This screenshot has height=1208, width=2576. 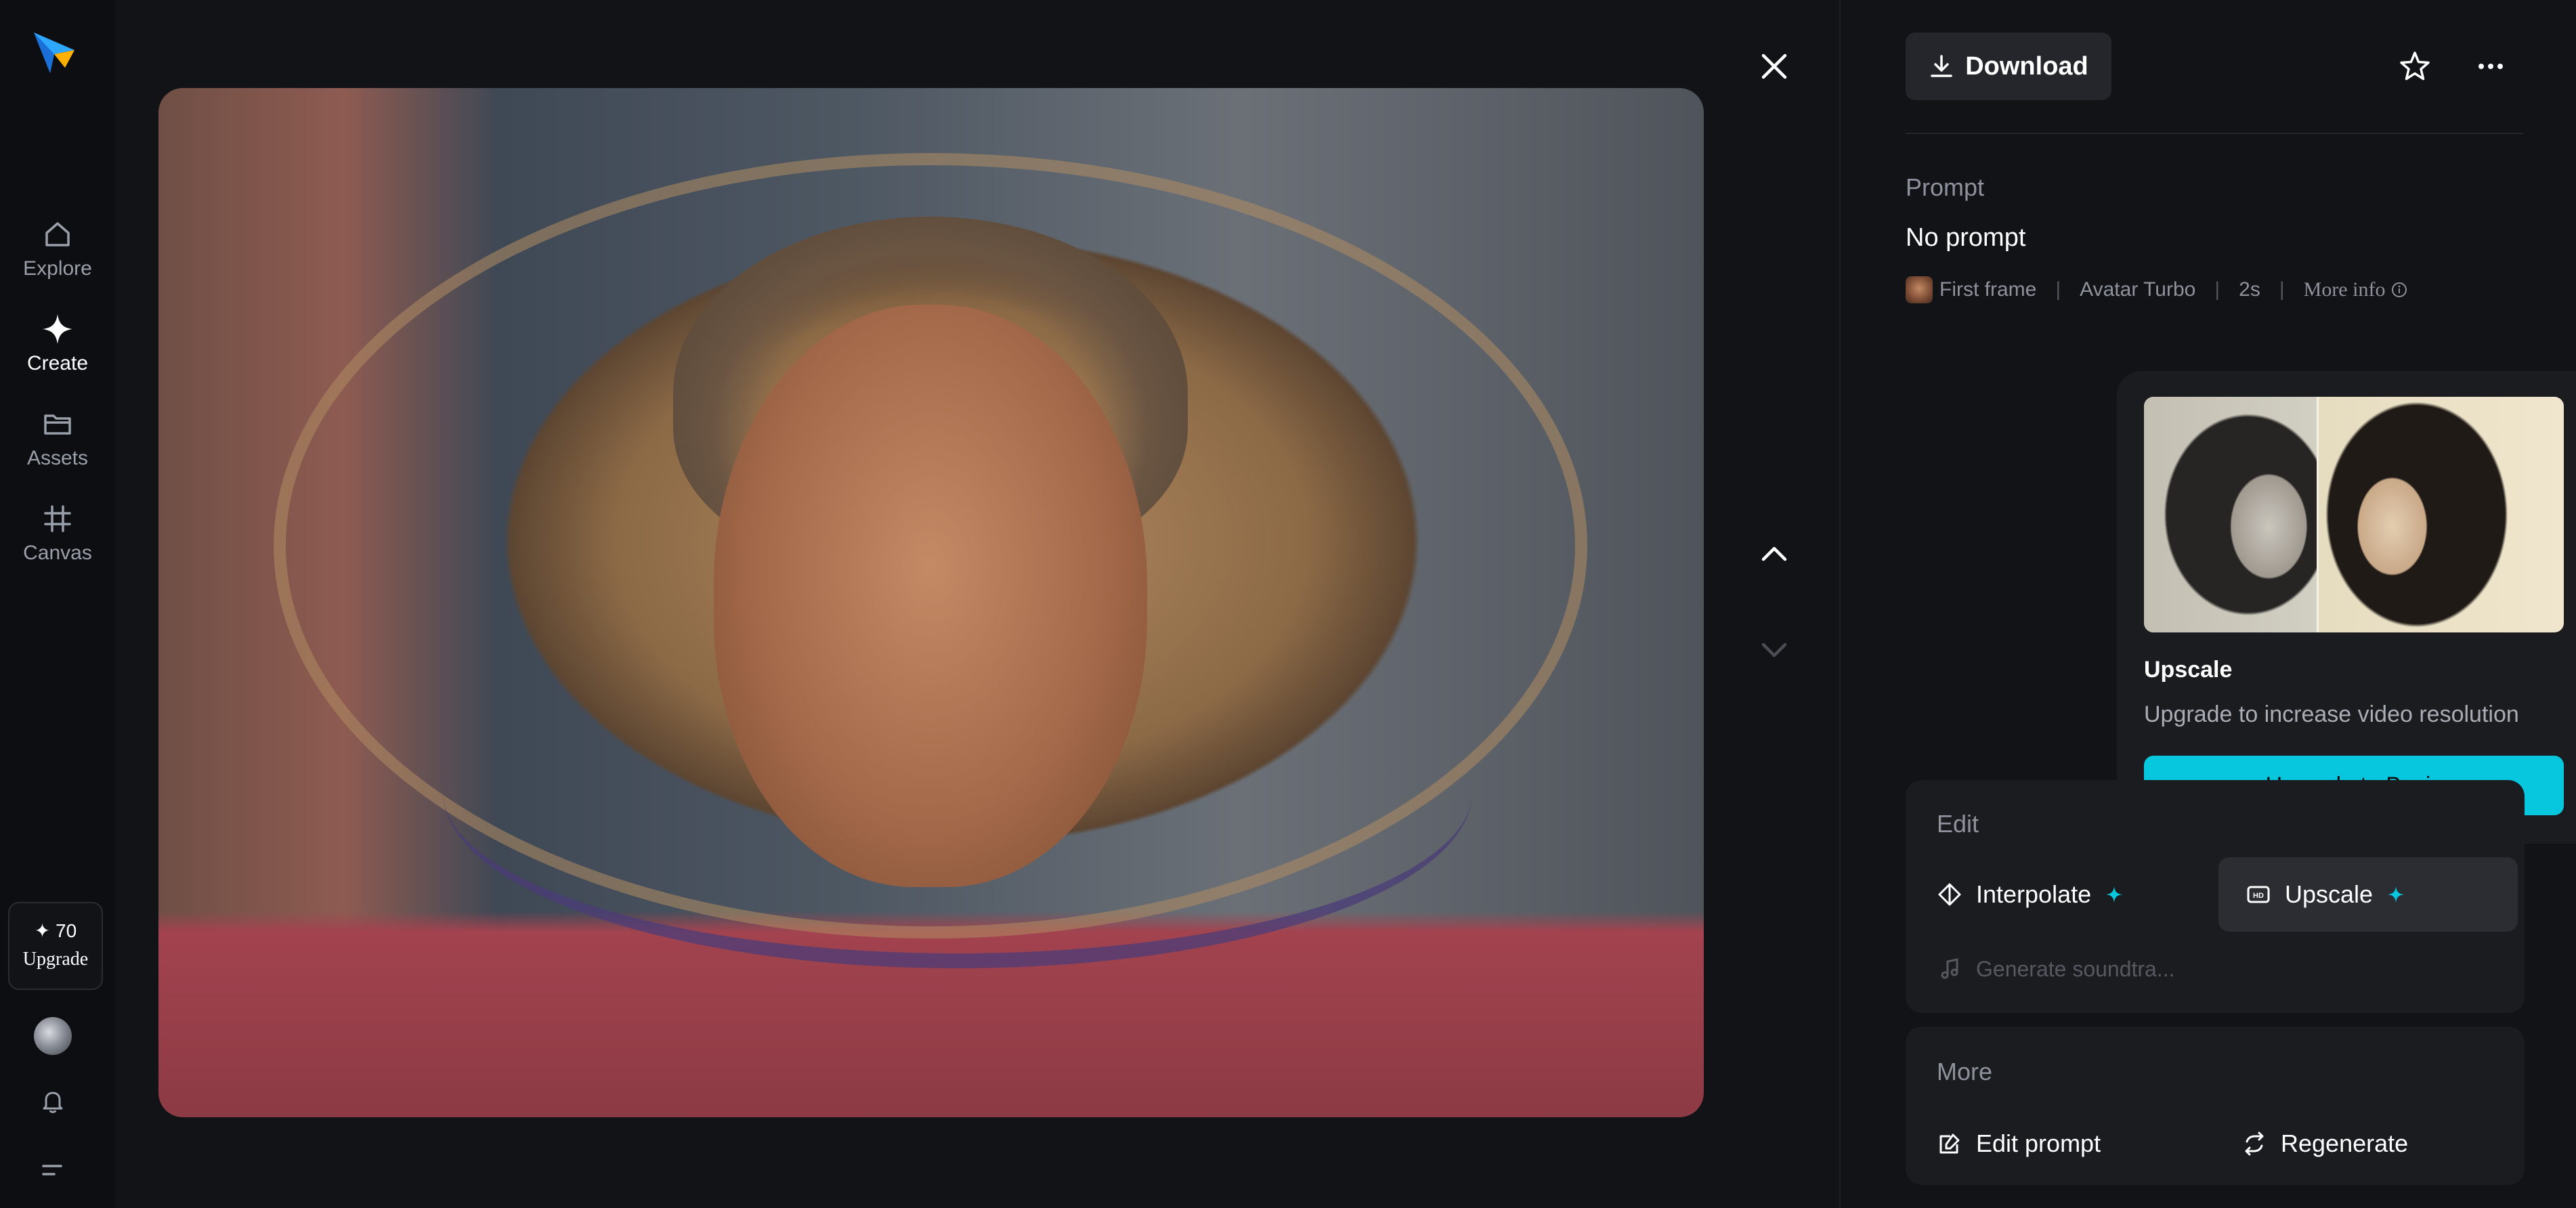 I want to click on upgrade-credits-button: ✦ 70 Upgrade, so click(x=55, y=946).